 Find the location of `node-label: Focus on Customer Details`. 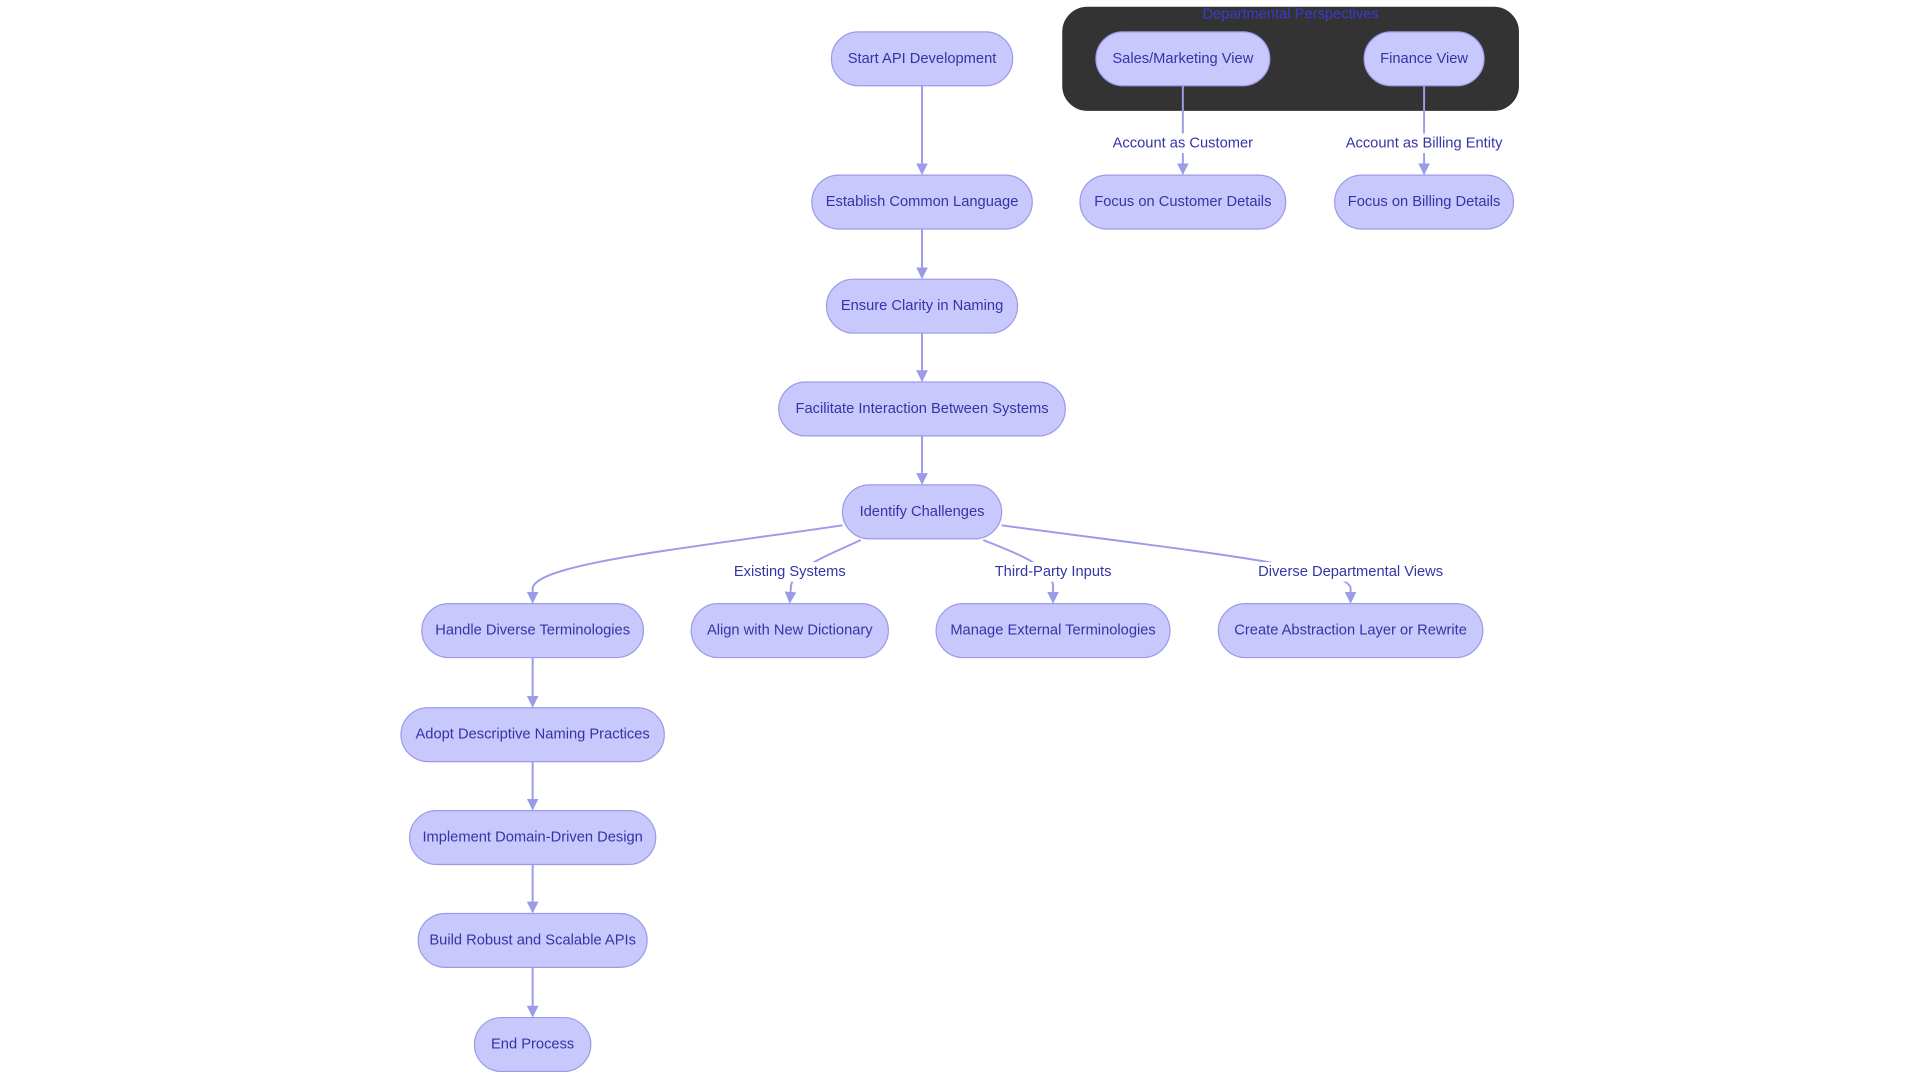

node-label: Focus on Customer Details is located at coordinates (1182, 202).